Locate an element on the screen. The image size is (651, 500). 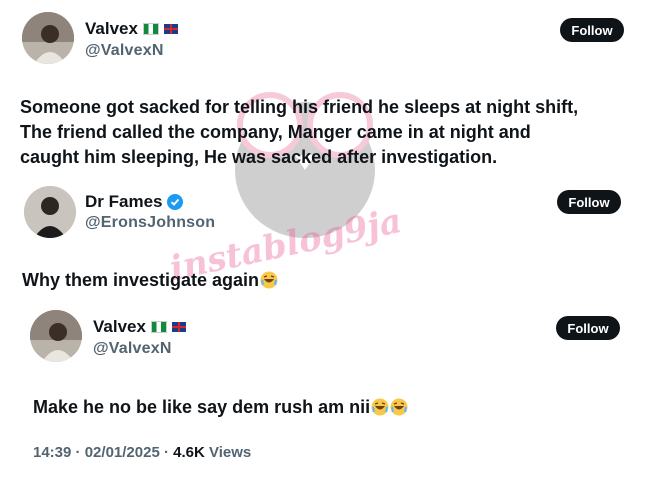
tweet-meta: 14:39 · 02/01/2025 · 4.6K Views is located at coordinates (142, 452).